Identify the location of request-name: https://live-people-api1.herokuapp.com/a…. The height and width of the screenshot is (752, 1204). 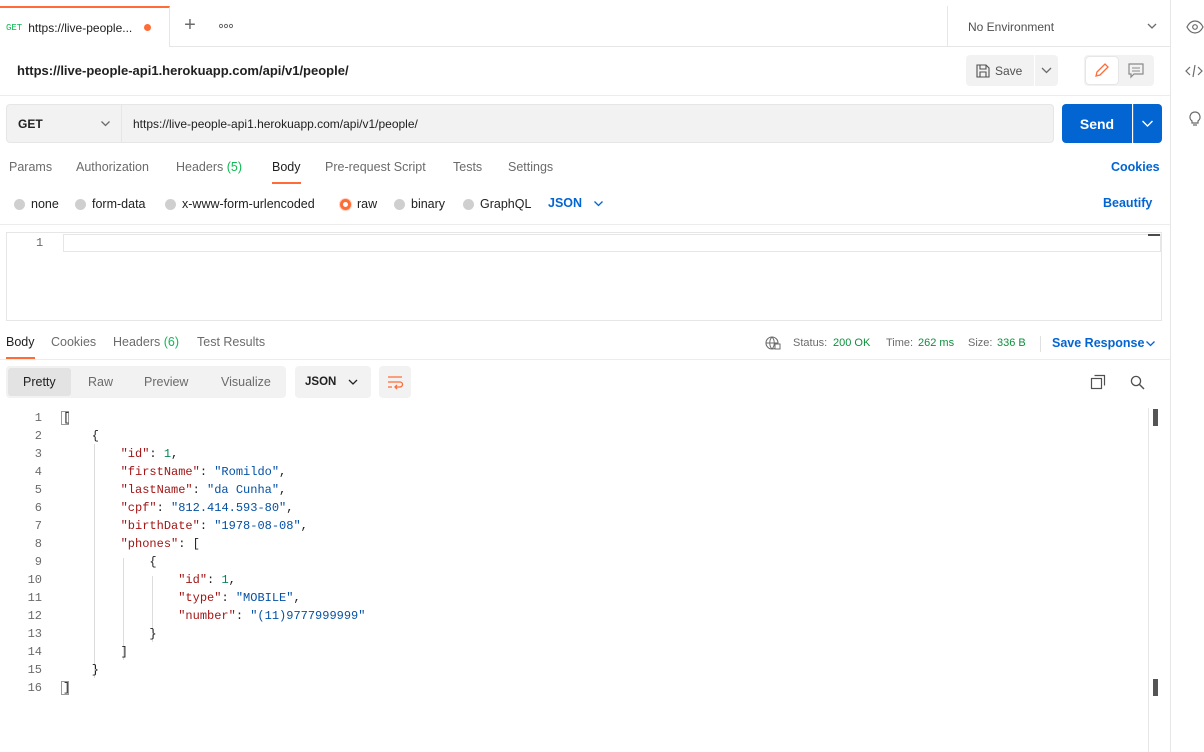
(183, 70).